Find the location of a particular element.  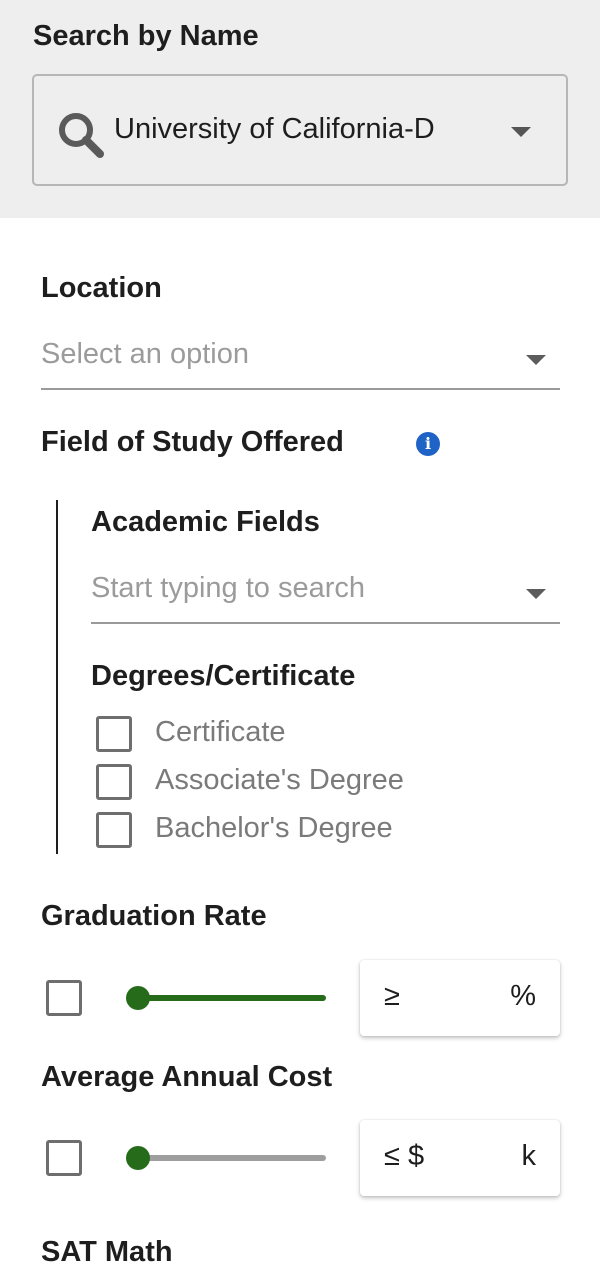

graduation-rate-prefix: ≥ is located at coordinates (392, 996).